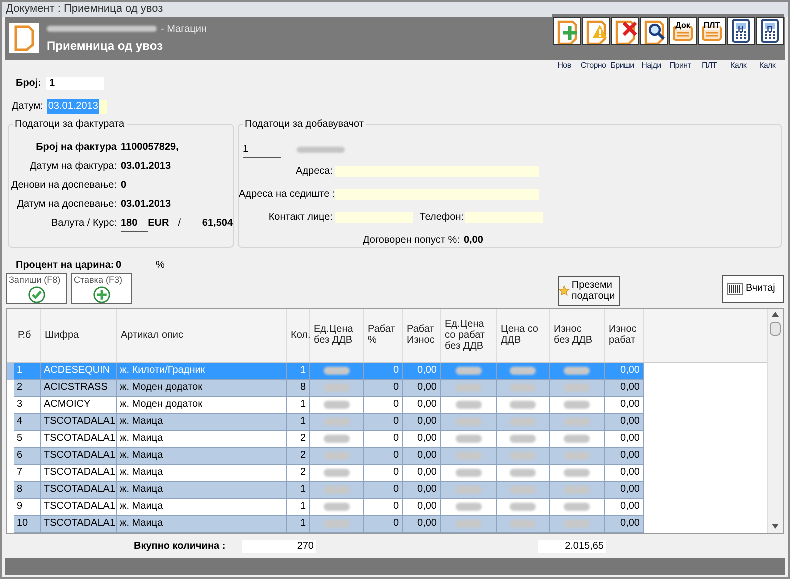 The width and height of the screenshot is (790, 579). What do you see at coordinates (329, 388) in the screenshot?
I see `table-row: 2 ACICSTRASS ж. Моден додаток 8 0 0,00 0,00` at bounding box center [329, 388].